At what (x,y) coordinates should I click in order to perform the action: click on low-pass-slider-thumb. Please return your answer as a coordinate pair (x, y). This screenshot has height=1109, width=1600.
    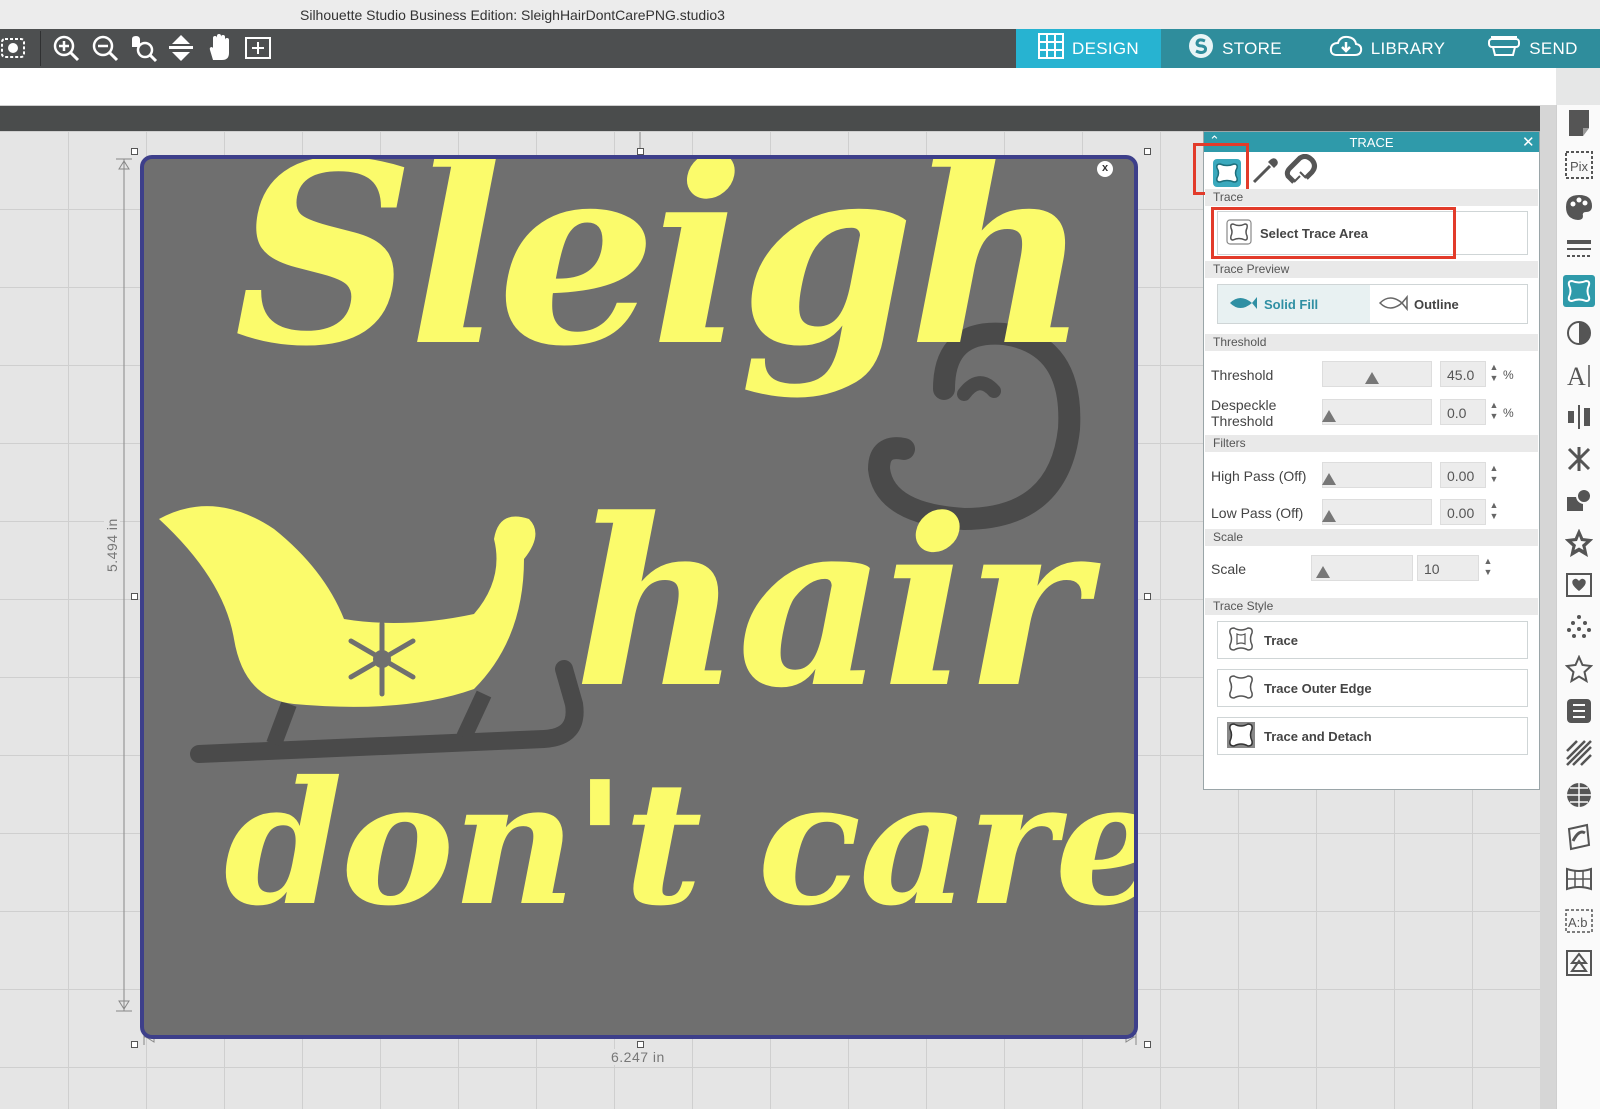
    Looking at the image, I should click on (1329, 516).